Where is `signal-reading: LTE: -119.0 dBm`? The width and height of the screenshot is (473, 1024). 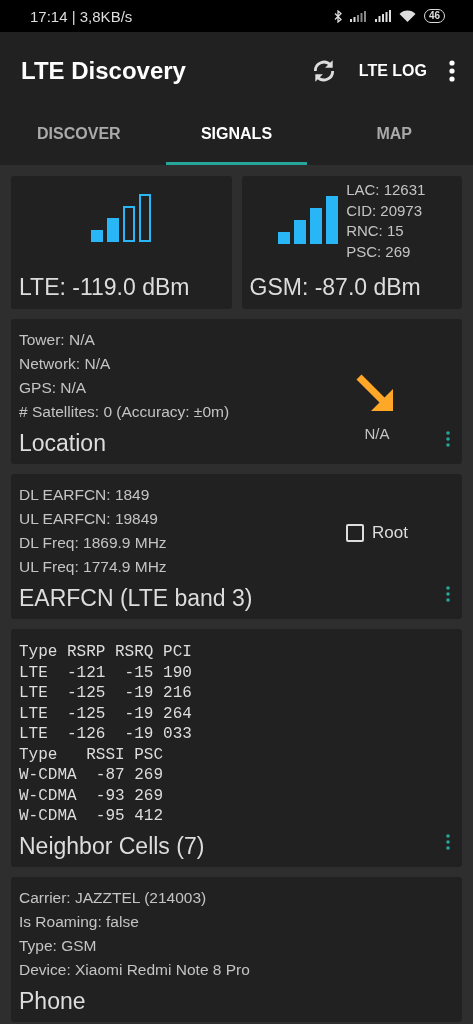 signal-reading: LTE: -119.0 dBm is located at coordinates (105, 287).